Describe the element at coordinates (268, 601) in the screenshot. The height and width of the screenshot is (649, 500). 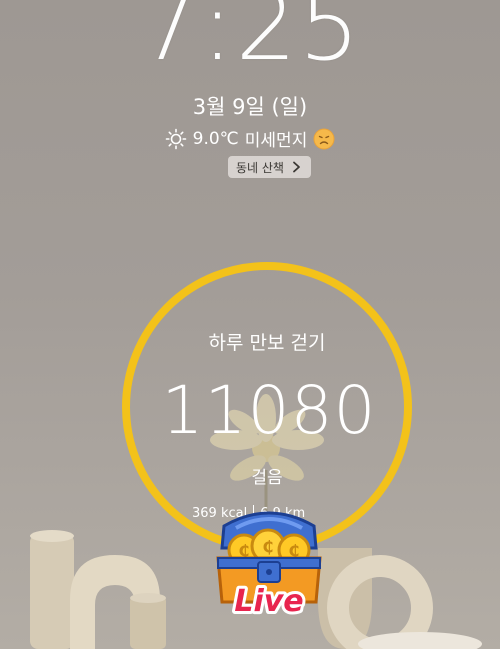
I see `live-label: Live` at that location.